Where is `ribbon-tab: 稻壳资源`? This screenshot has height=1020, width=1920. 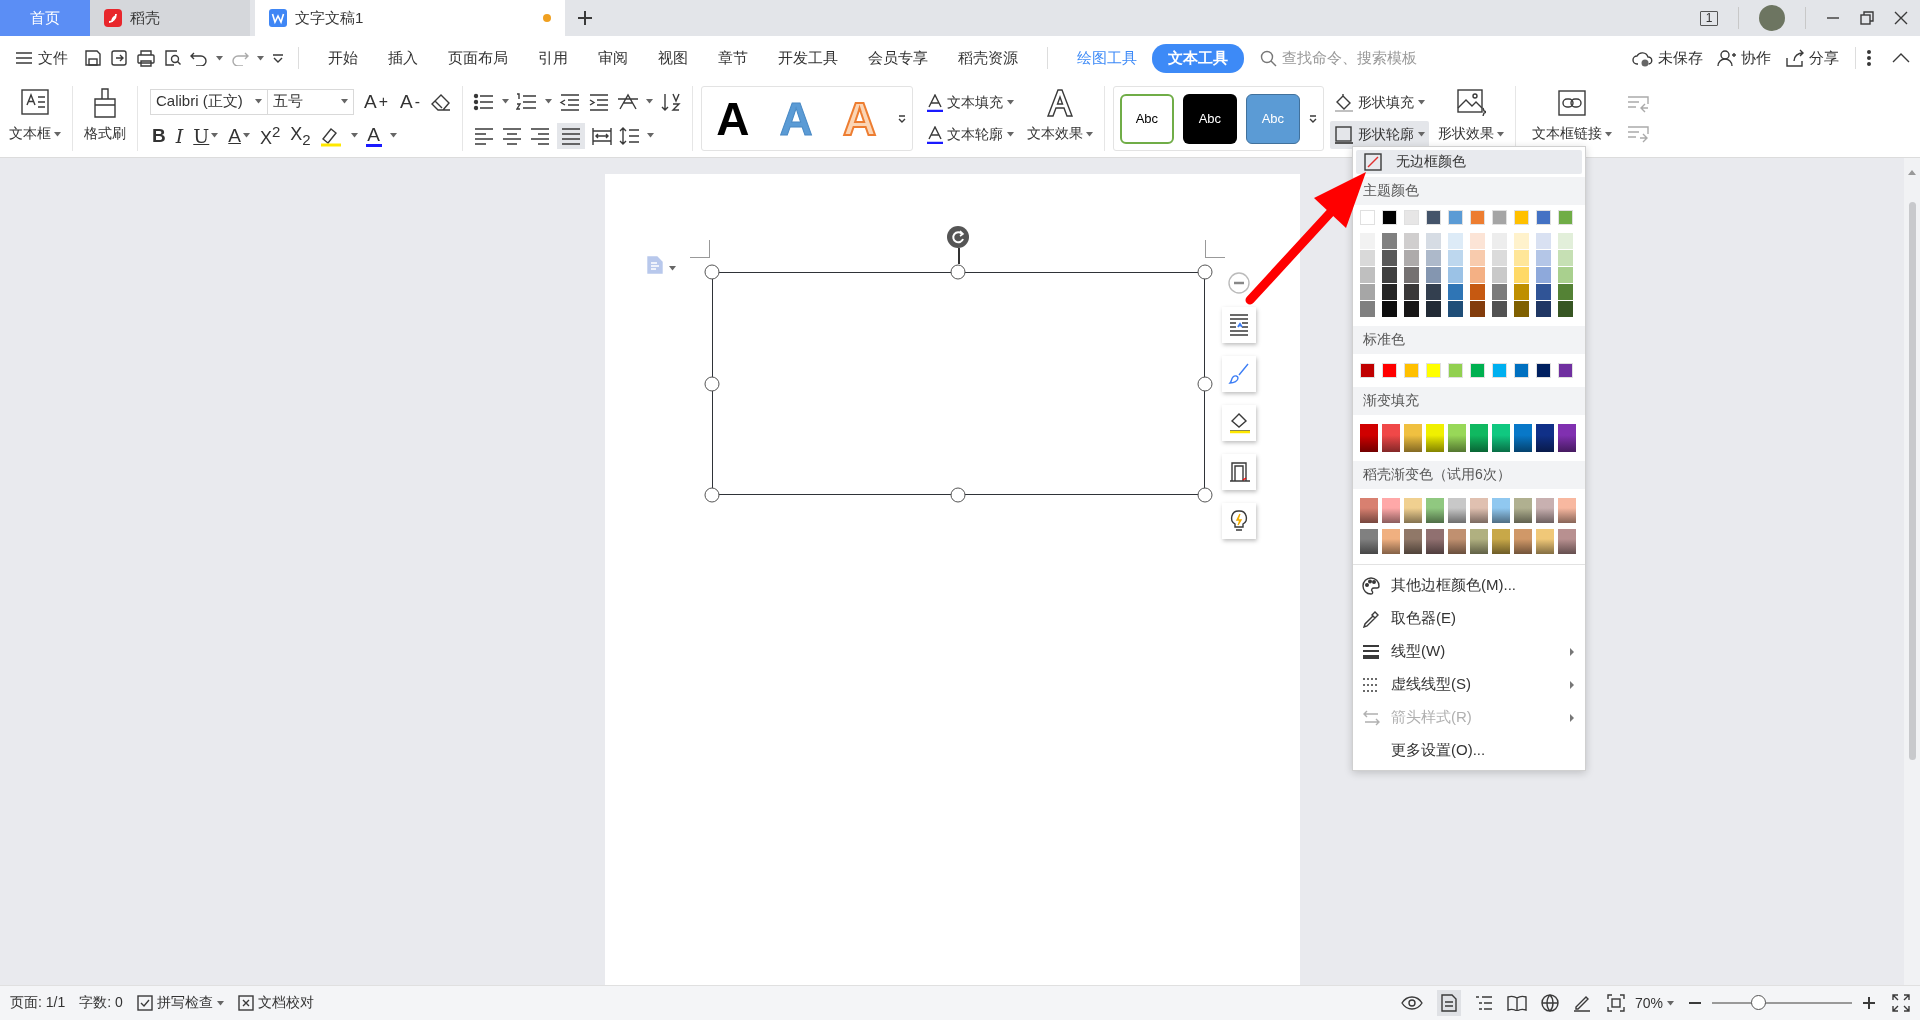 ribbon-tab: 稻壳资源 is located at coordinates (988, 58).